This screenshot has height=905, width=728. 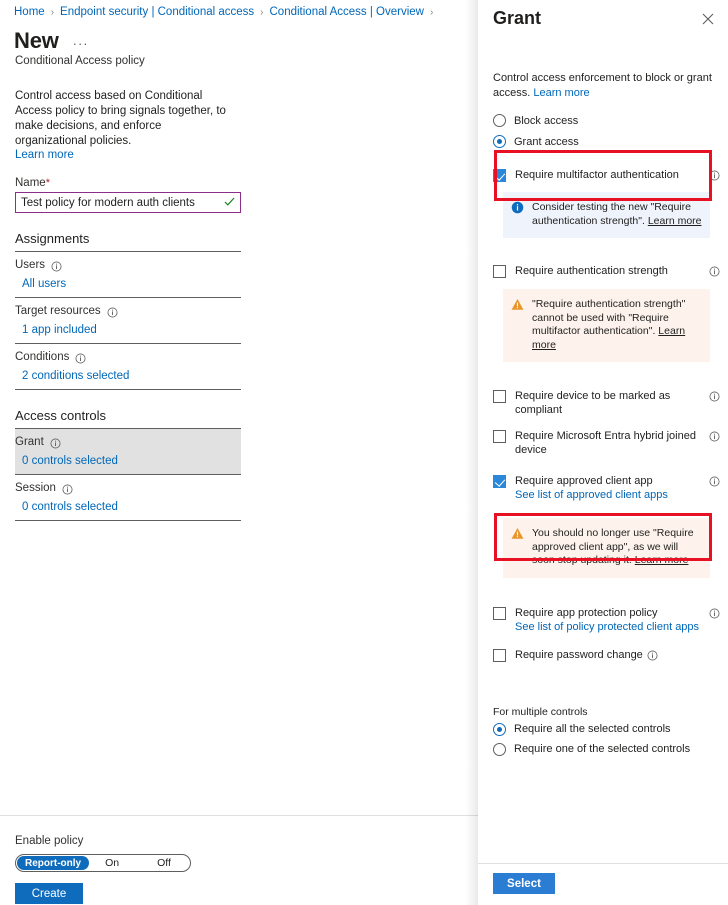 I want to click on assignment-row-users: Users All users, so click(x=128, y=275).